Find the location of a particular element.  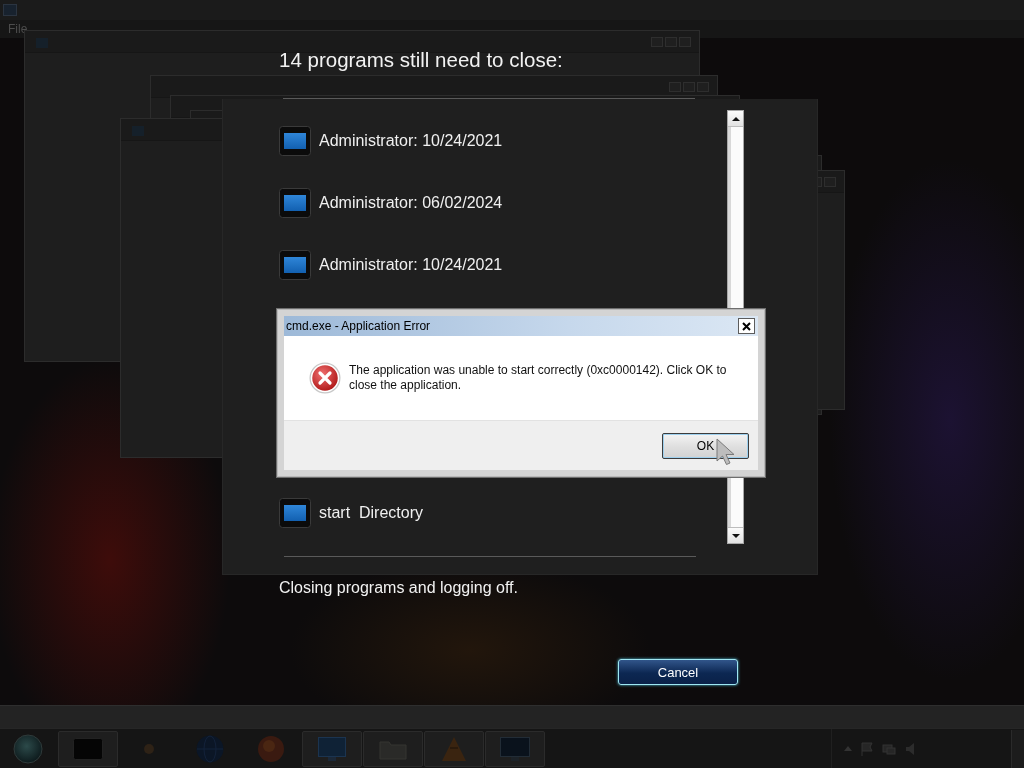

scroll-up-button is located at coordinates (735, 119).